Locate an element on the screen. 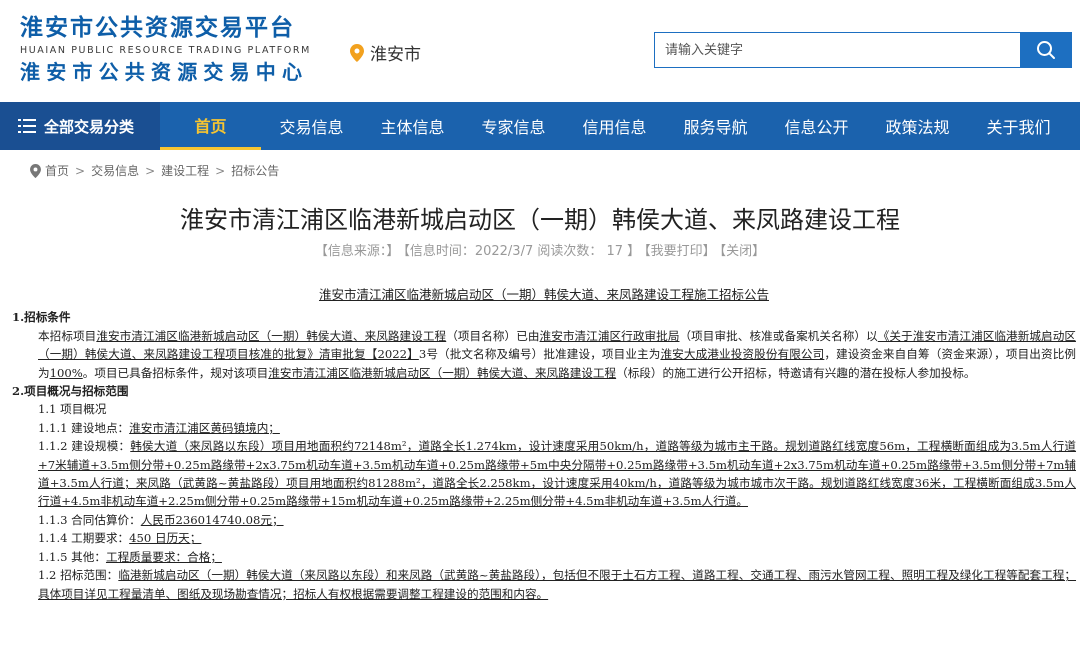  info-source: 【信息来源：】 is located at coordinates (357, 251).